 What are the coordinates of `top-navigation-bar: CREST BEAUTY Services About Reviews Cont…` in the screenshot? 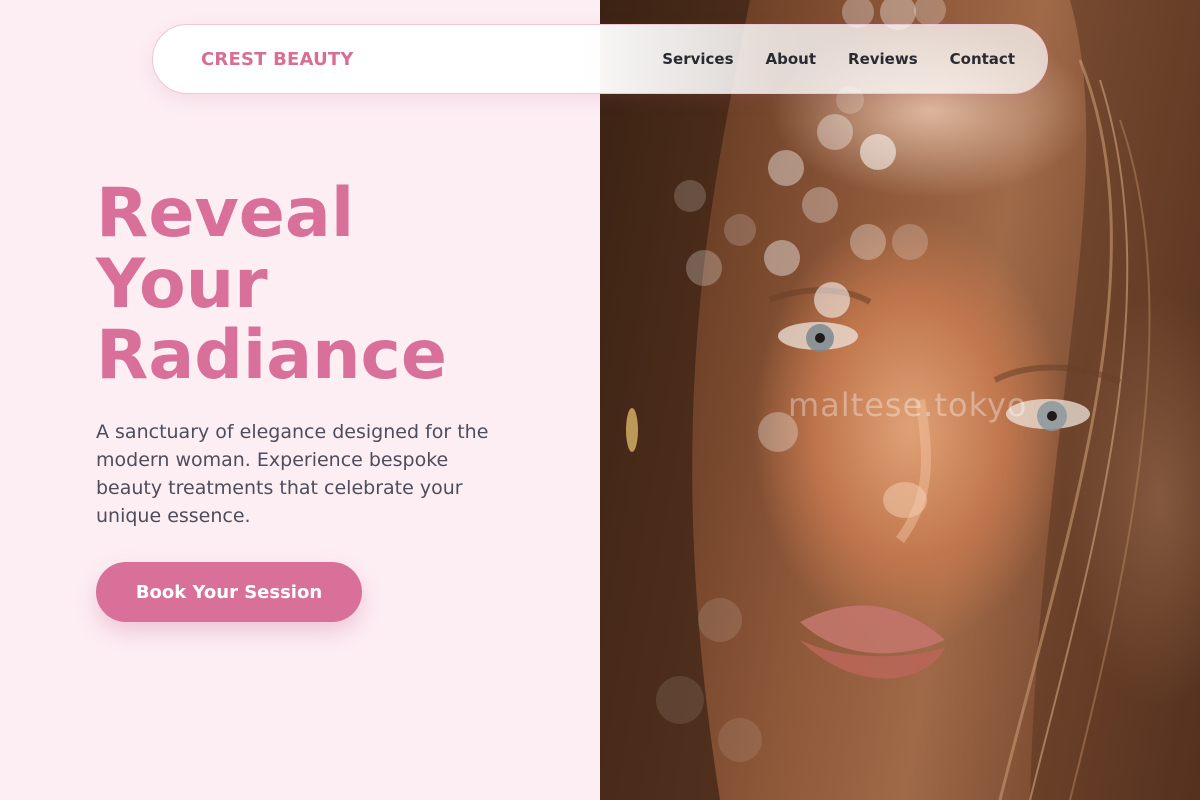 It's located at (600, 59).